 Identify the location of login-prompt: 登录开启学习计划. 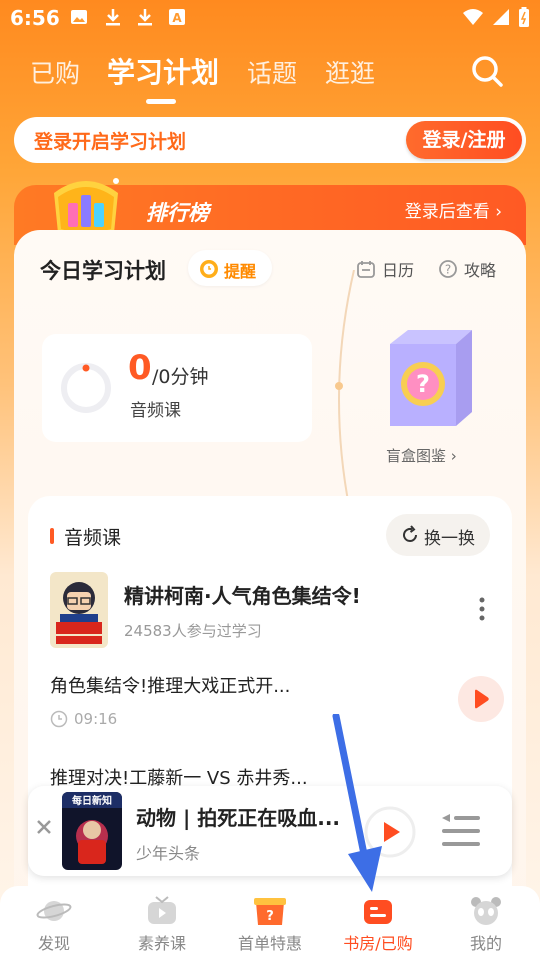
(110, 142).